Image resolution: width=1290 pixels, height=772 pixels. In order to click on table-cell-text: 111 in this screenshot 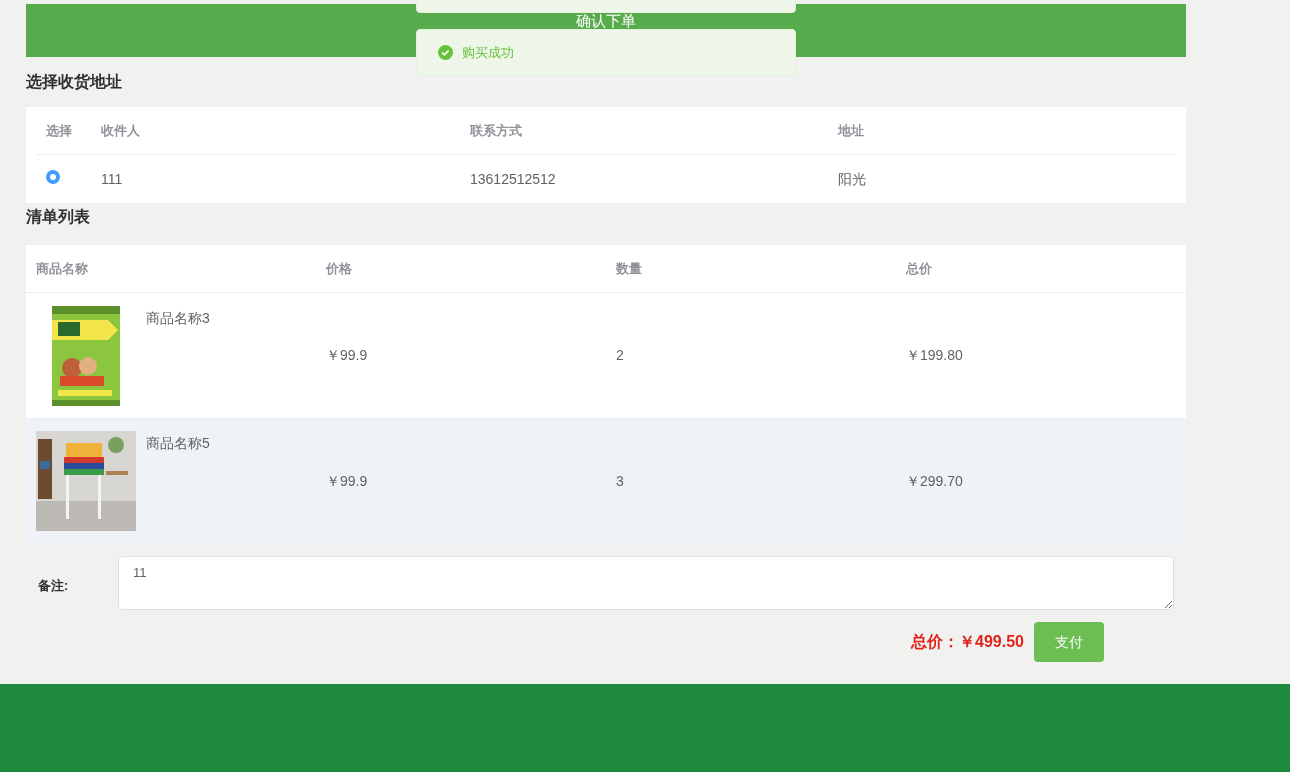, I will do `click(112, 179)`.